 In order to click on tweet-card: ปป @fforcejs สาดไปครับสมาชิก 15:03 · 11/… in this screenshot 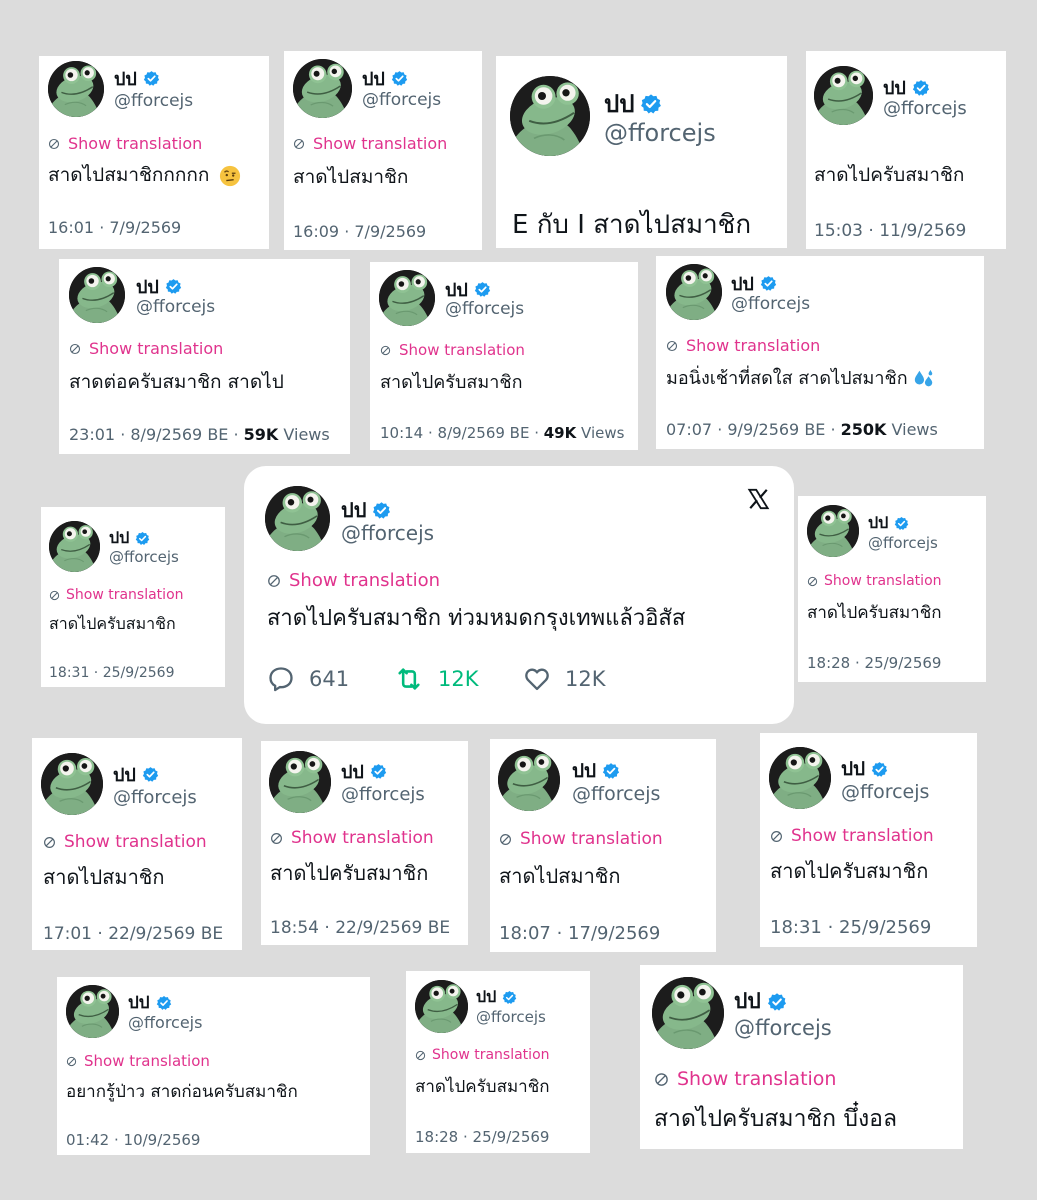, I will do `click(906, 150)`.